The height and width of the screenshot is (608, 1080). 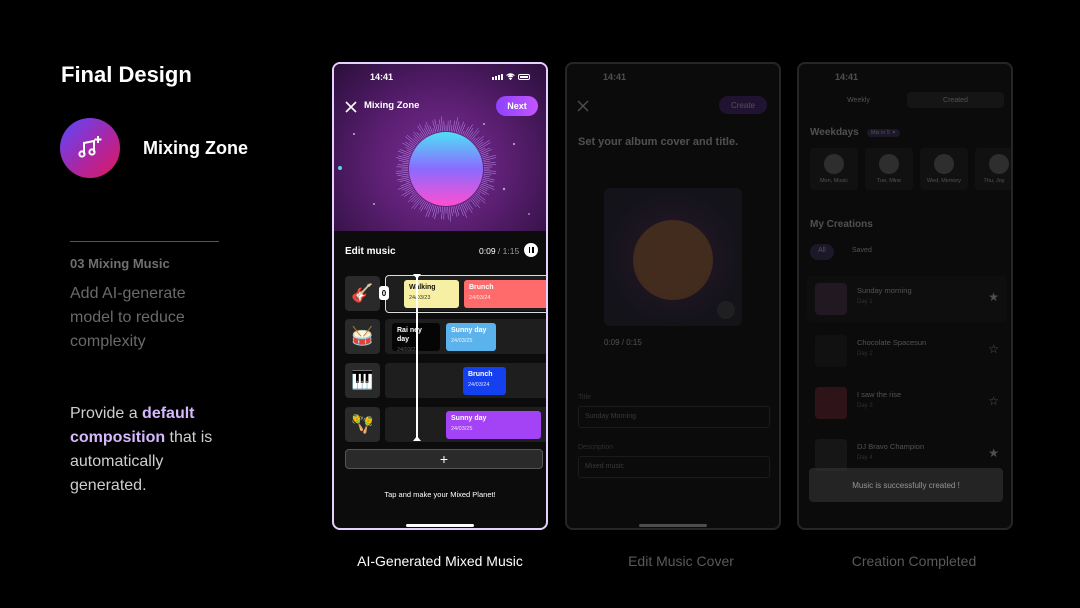 What do you see at coordinates (417, 358) in the screenshot?
I see `playhead` at bounding box center [417, 358].